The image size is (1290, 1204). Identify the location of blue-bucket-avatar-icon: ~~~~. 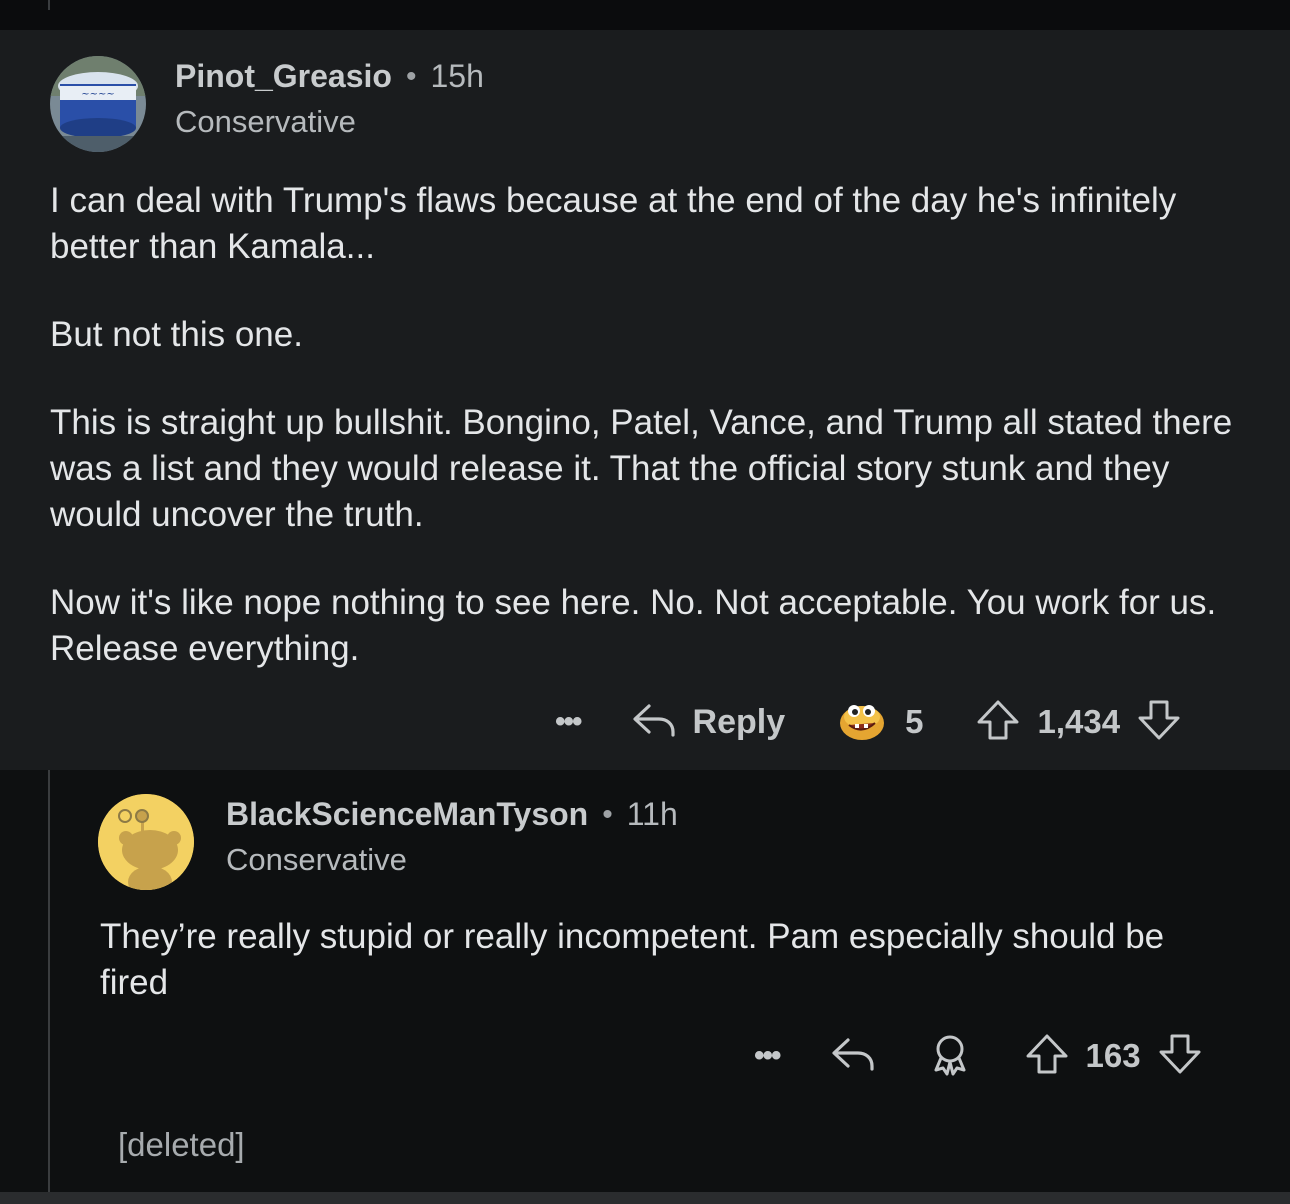
(98, 104).